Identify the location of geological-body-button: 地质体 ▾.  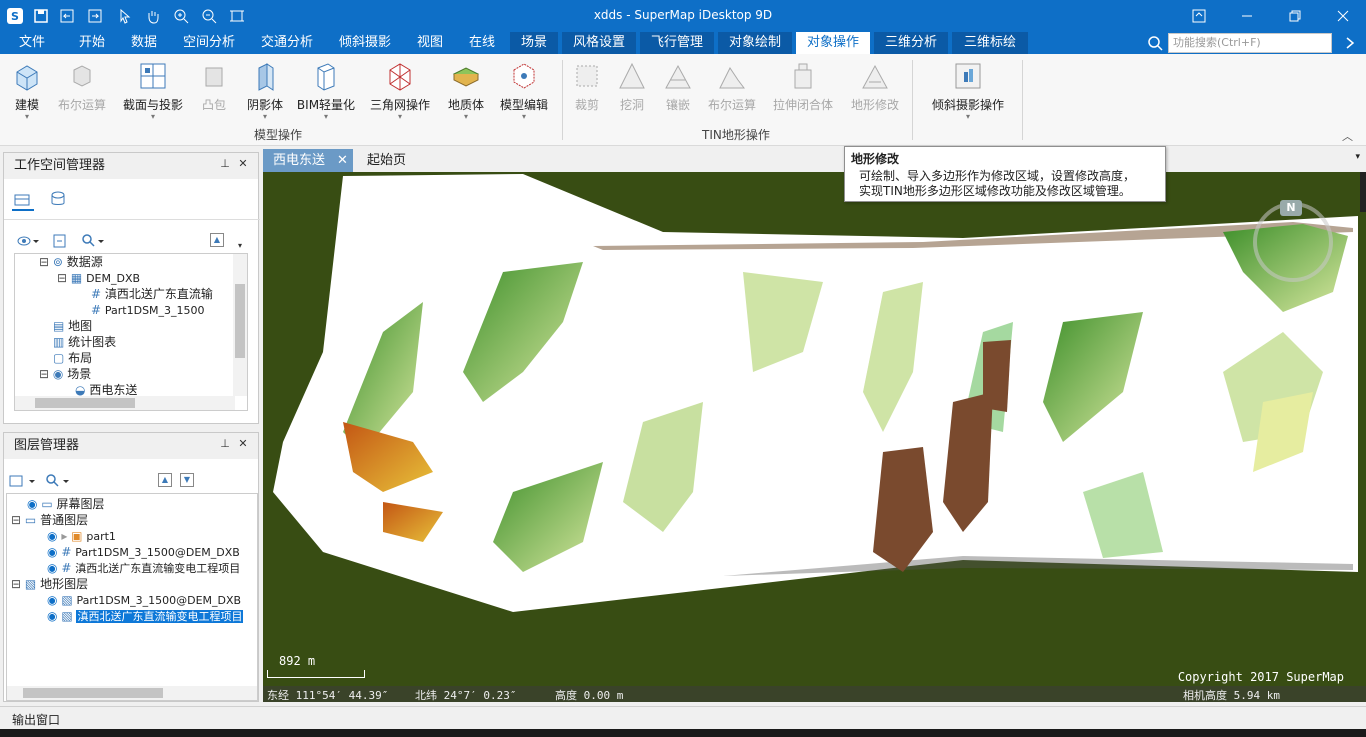
(466, 93).